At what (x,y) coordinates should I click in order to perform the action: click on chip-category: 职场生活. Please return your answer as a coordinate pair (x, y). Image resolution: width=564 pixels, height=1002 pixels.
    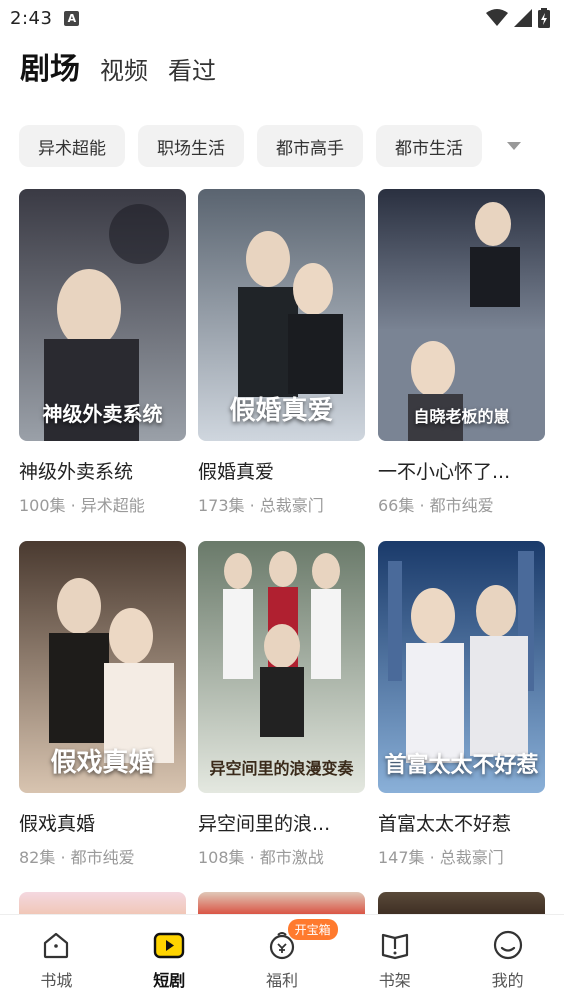
    Looking at the image, I should click on (191, 146).